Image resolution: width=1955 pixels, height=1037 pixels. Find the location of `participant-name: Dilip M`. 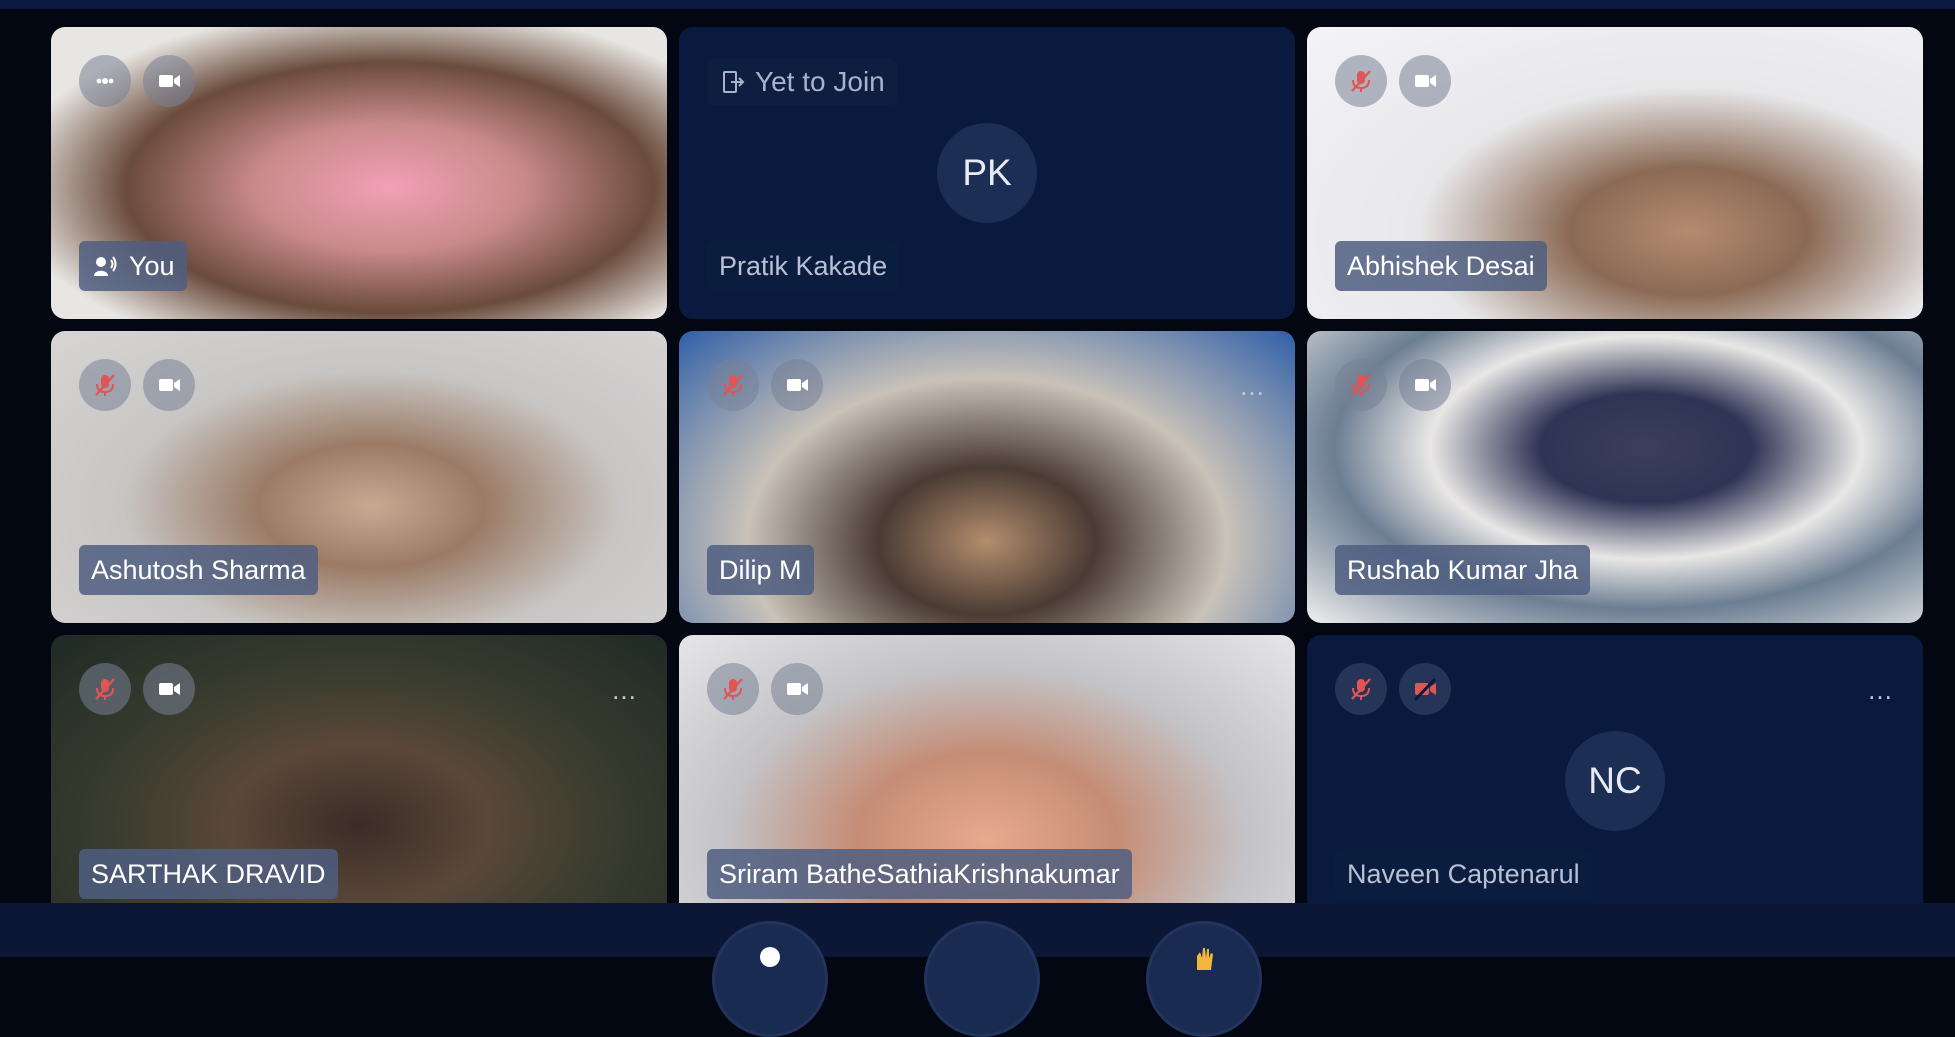

participant-name: Dilip M is located at coordinates (760, 569).